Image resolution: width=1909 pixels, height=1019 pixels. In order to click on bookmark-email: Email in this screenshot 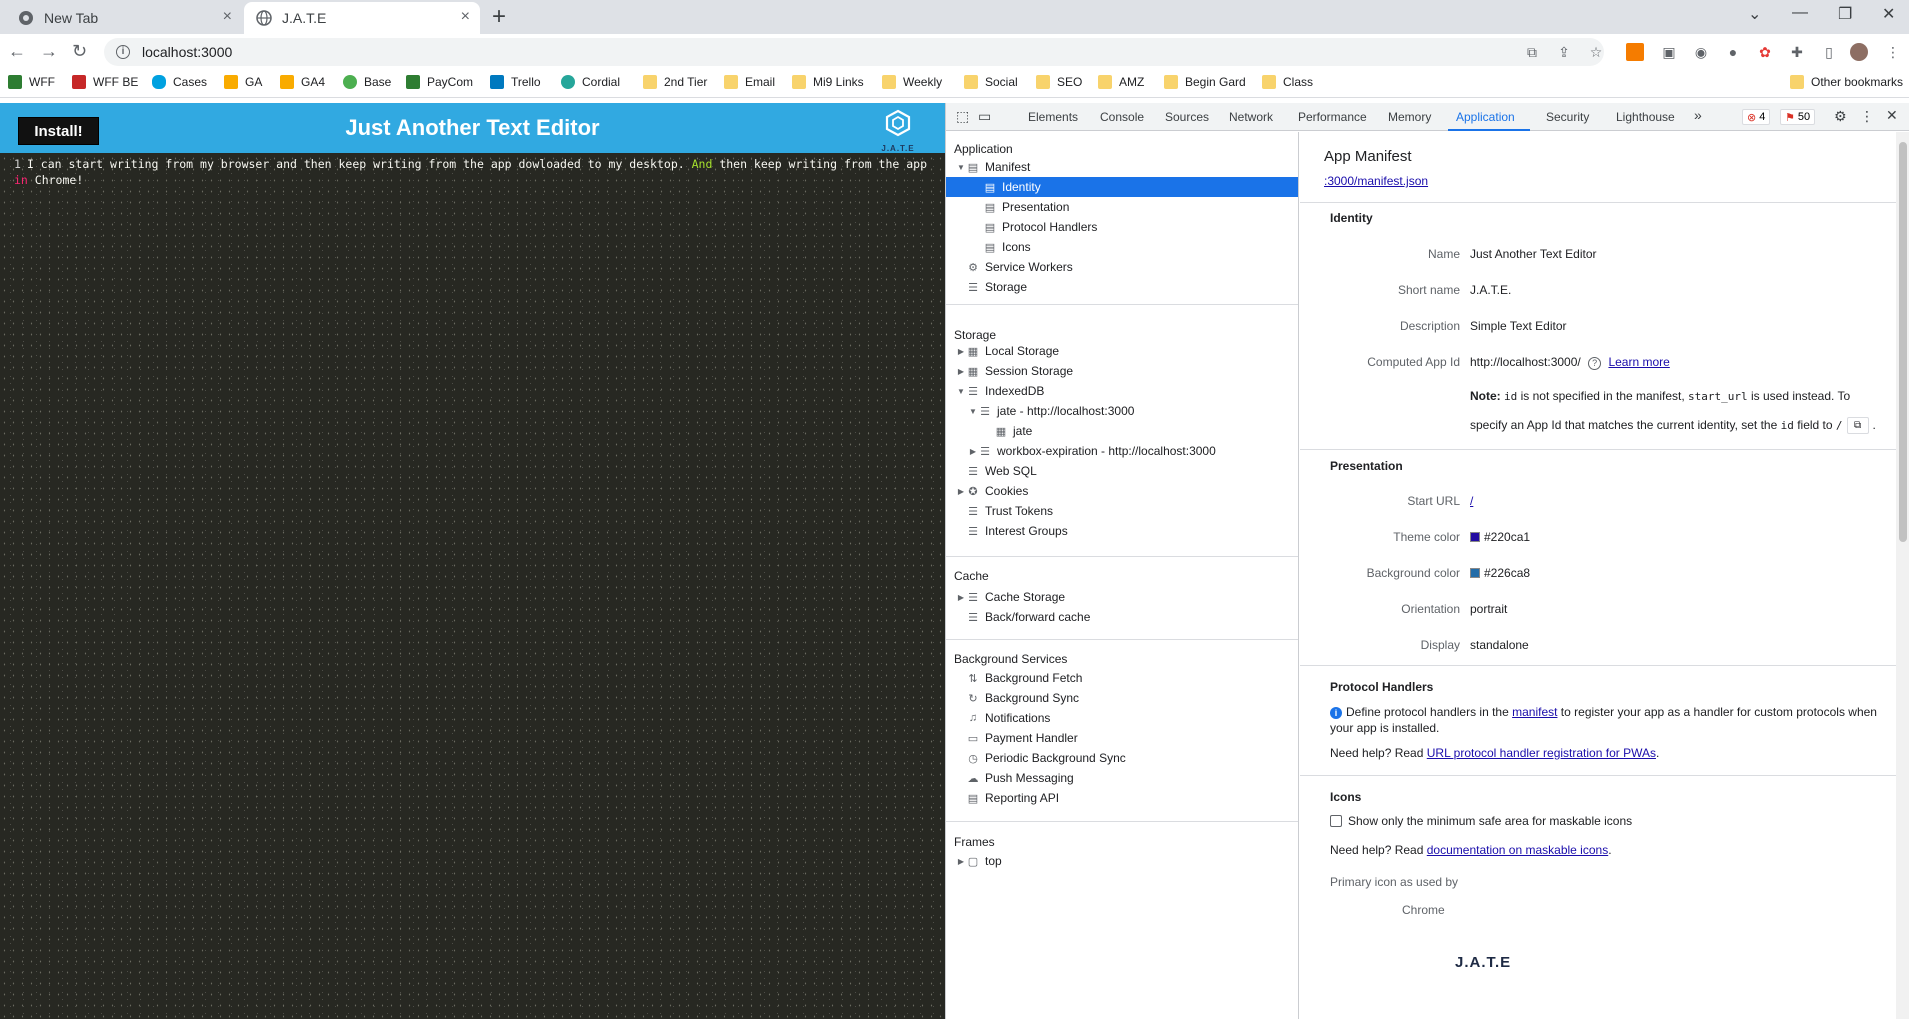, I will do `click(749, 82)`.